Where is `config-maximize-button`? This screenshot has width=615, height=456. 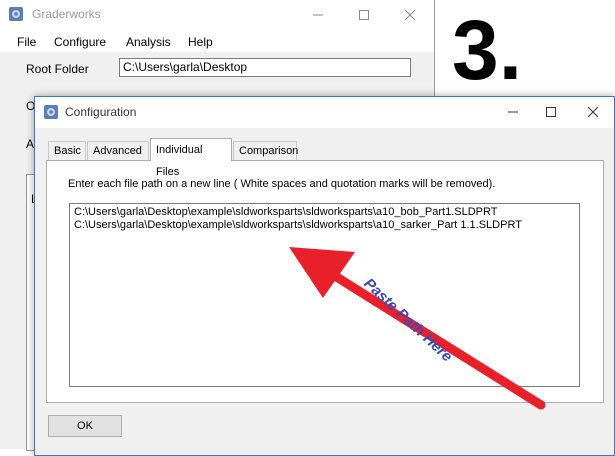
config-maximize-button is located at coordinates (551, 112).